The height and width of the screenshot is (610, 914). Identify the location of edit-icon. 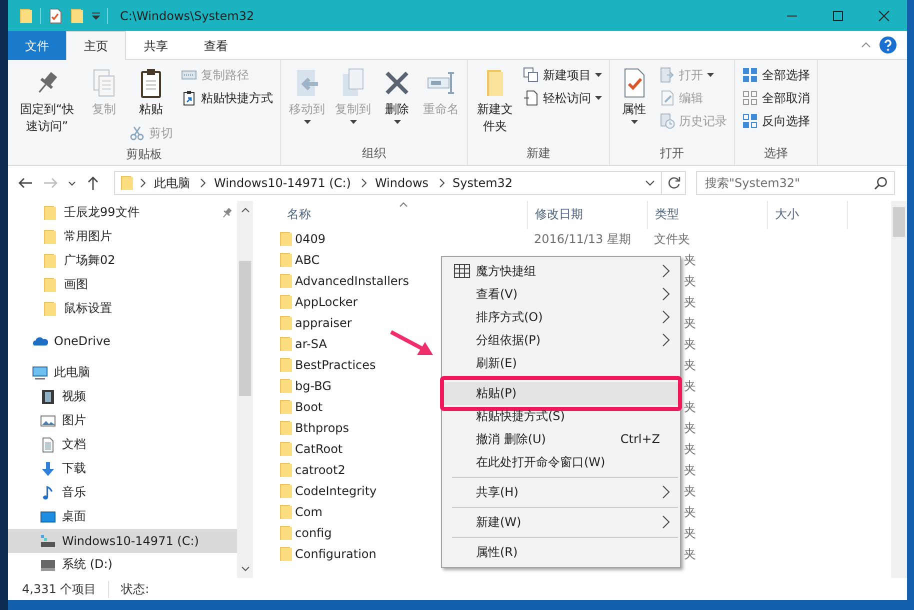
(667, 98).